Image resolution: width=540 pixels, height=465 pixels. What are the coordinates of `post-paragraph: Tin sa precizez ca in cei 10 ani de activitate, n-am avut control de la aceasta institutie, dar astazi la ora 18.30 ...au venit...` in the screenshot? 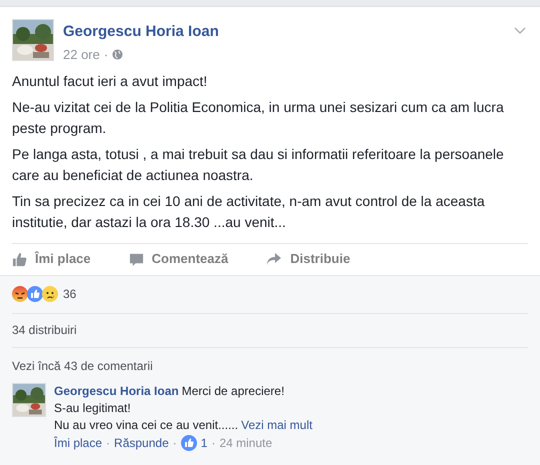 It's located at (249, 212).